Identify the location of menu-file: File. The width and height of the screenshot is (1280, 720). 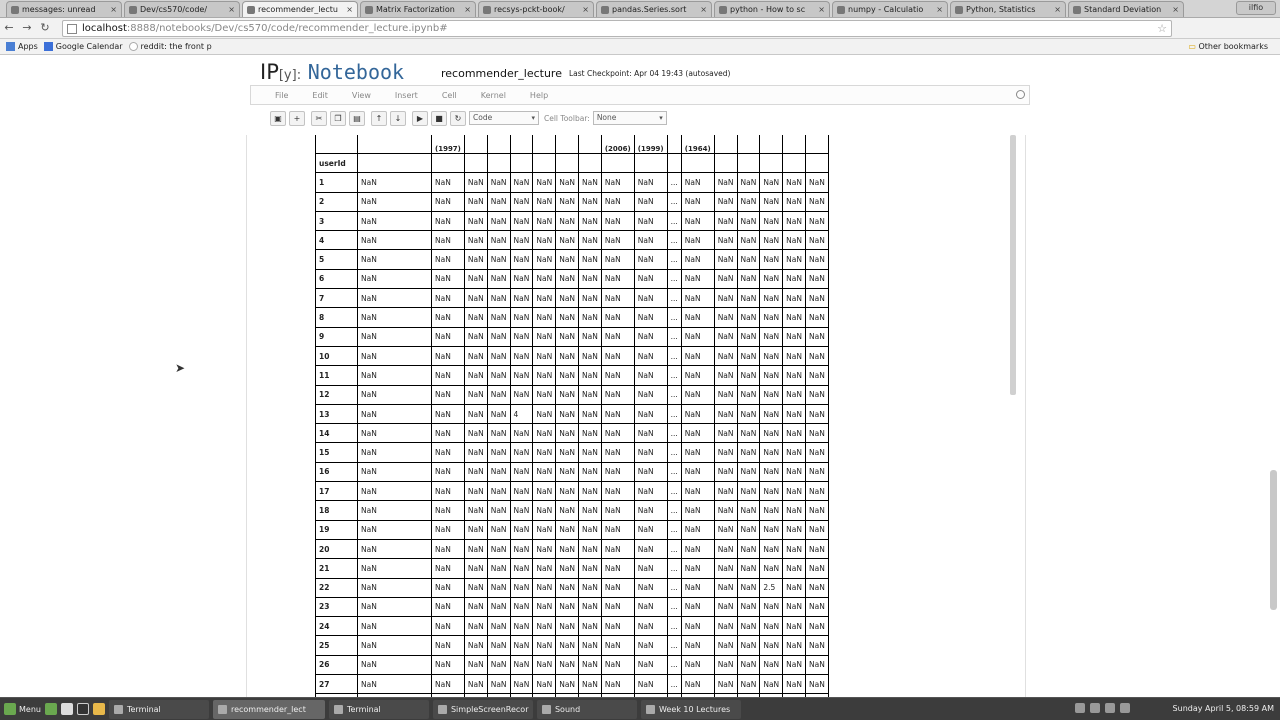
(281, 95).